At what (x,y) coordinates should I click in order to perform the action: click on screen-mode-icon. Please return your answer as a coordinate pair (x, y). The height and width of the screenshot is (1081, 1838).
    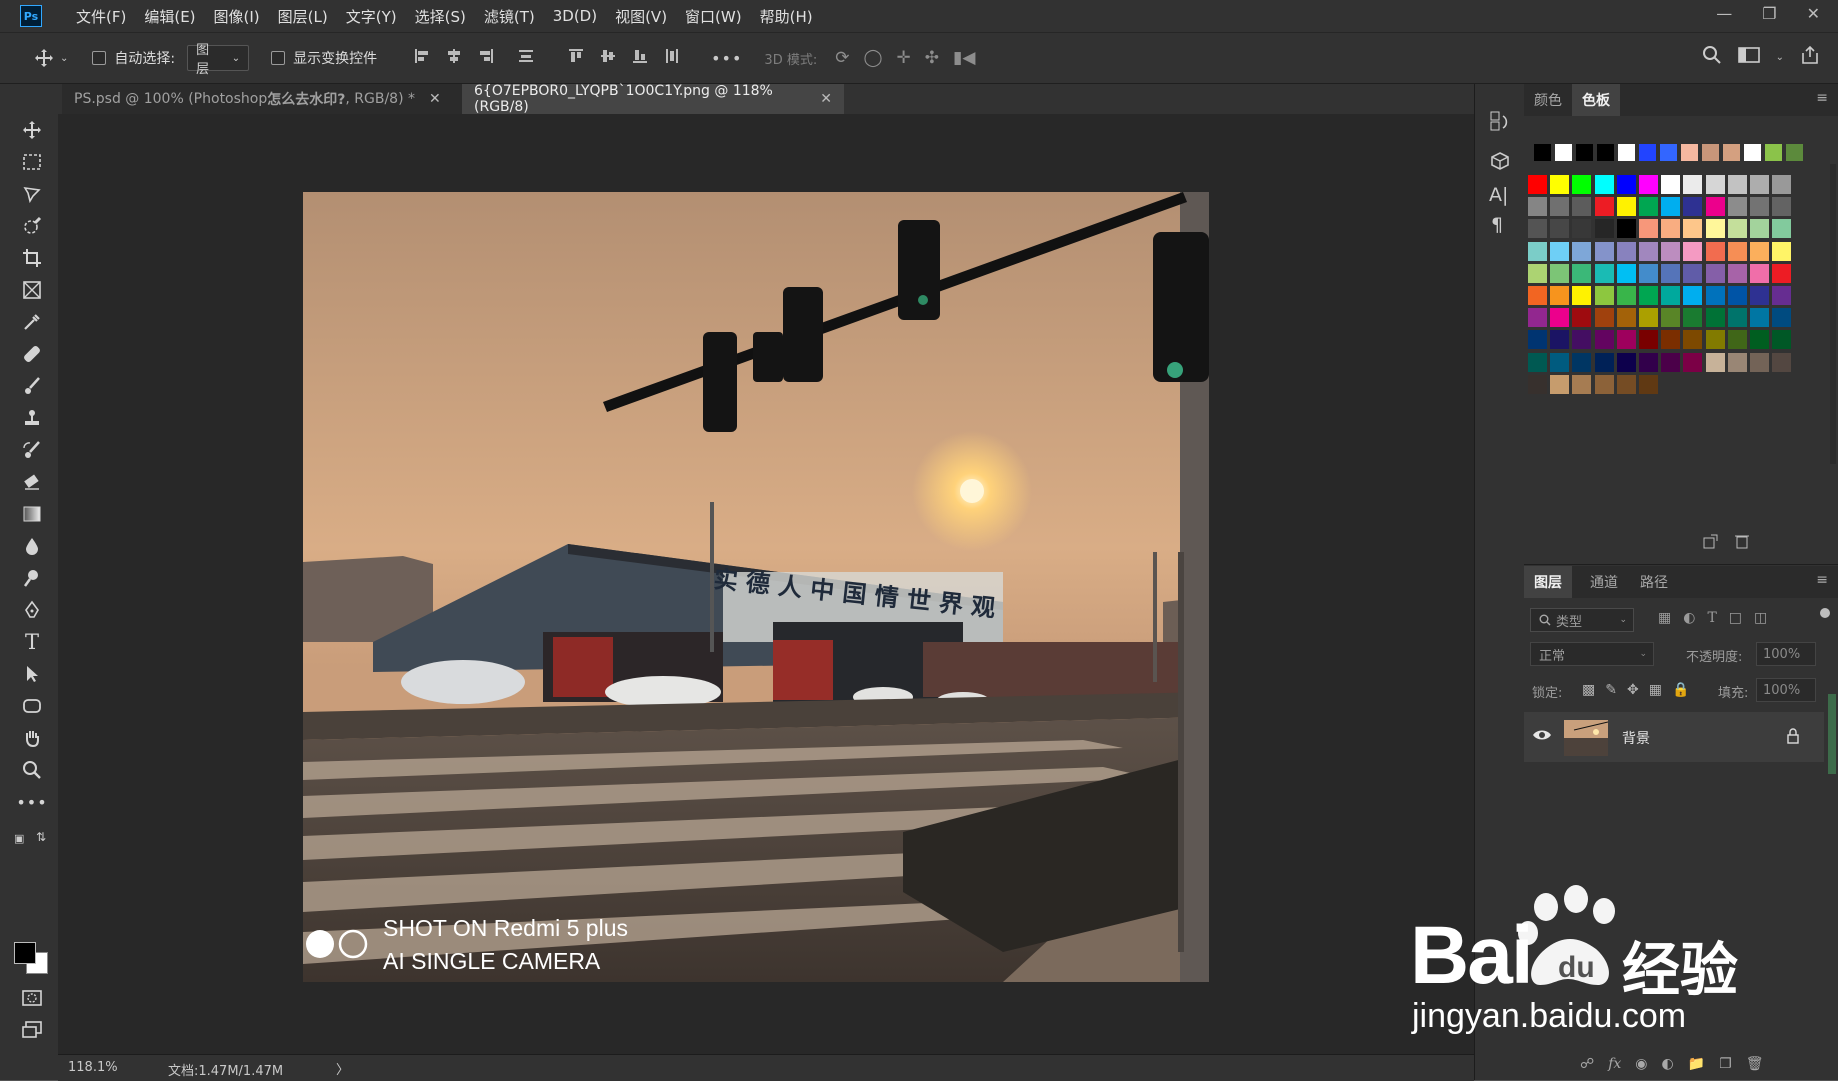
    Looking at the image, I should click on (32, 1030).